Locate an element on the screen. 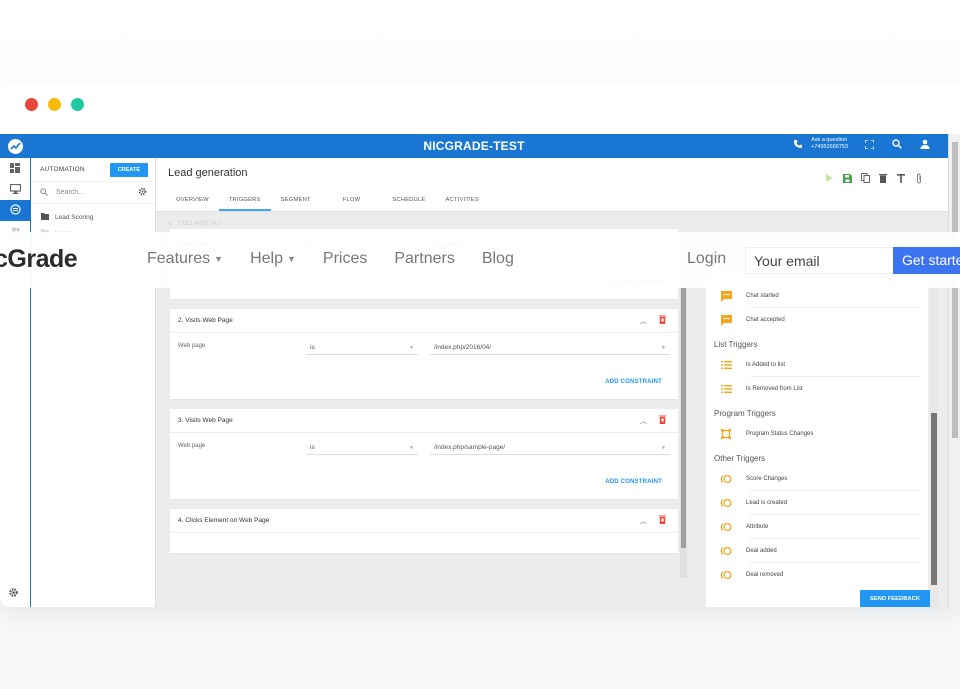 This screenshot has width=960, height=689. rail-monitor is located at coordinates (15, 189).